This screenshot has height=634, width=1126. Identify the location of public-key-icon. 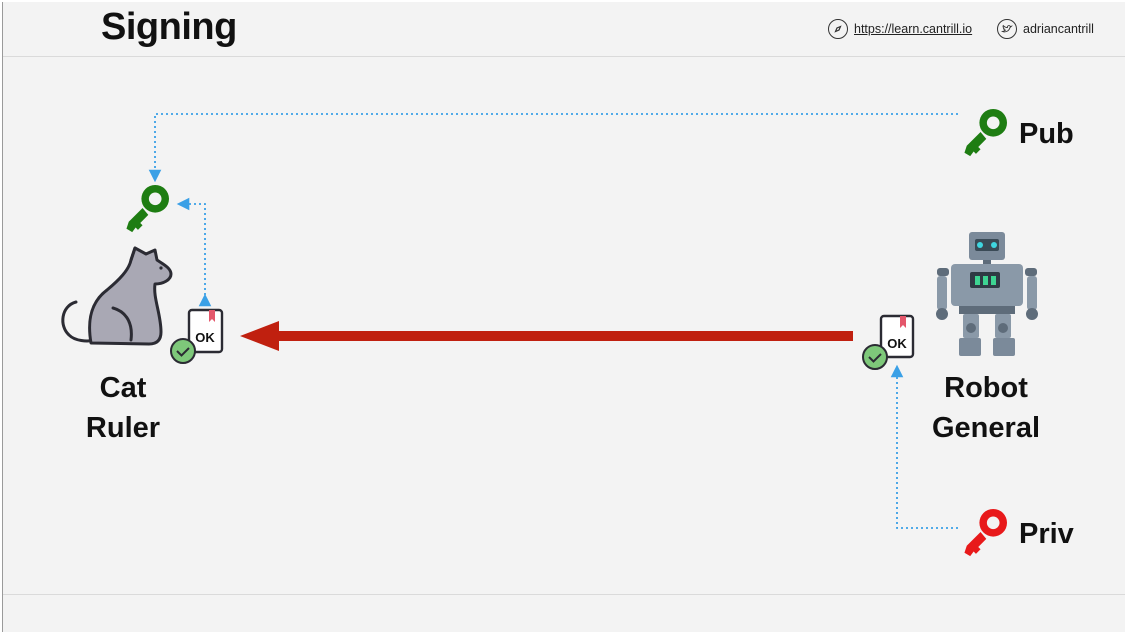
(985, 133).